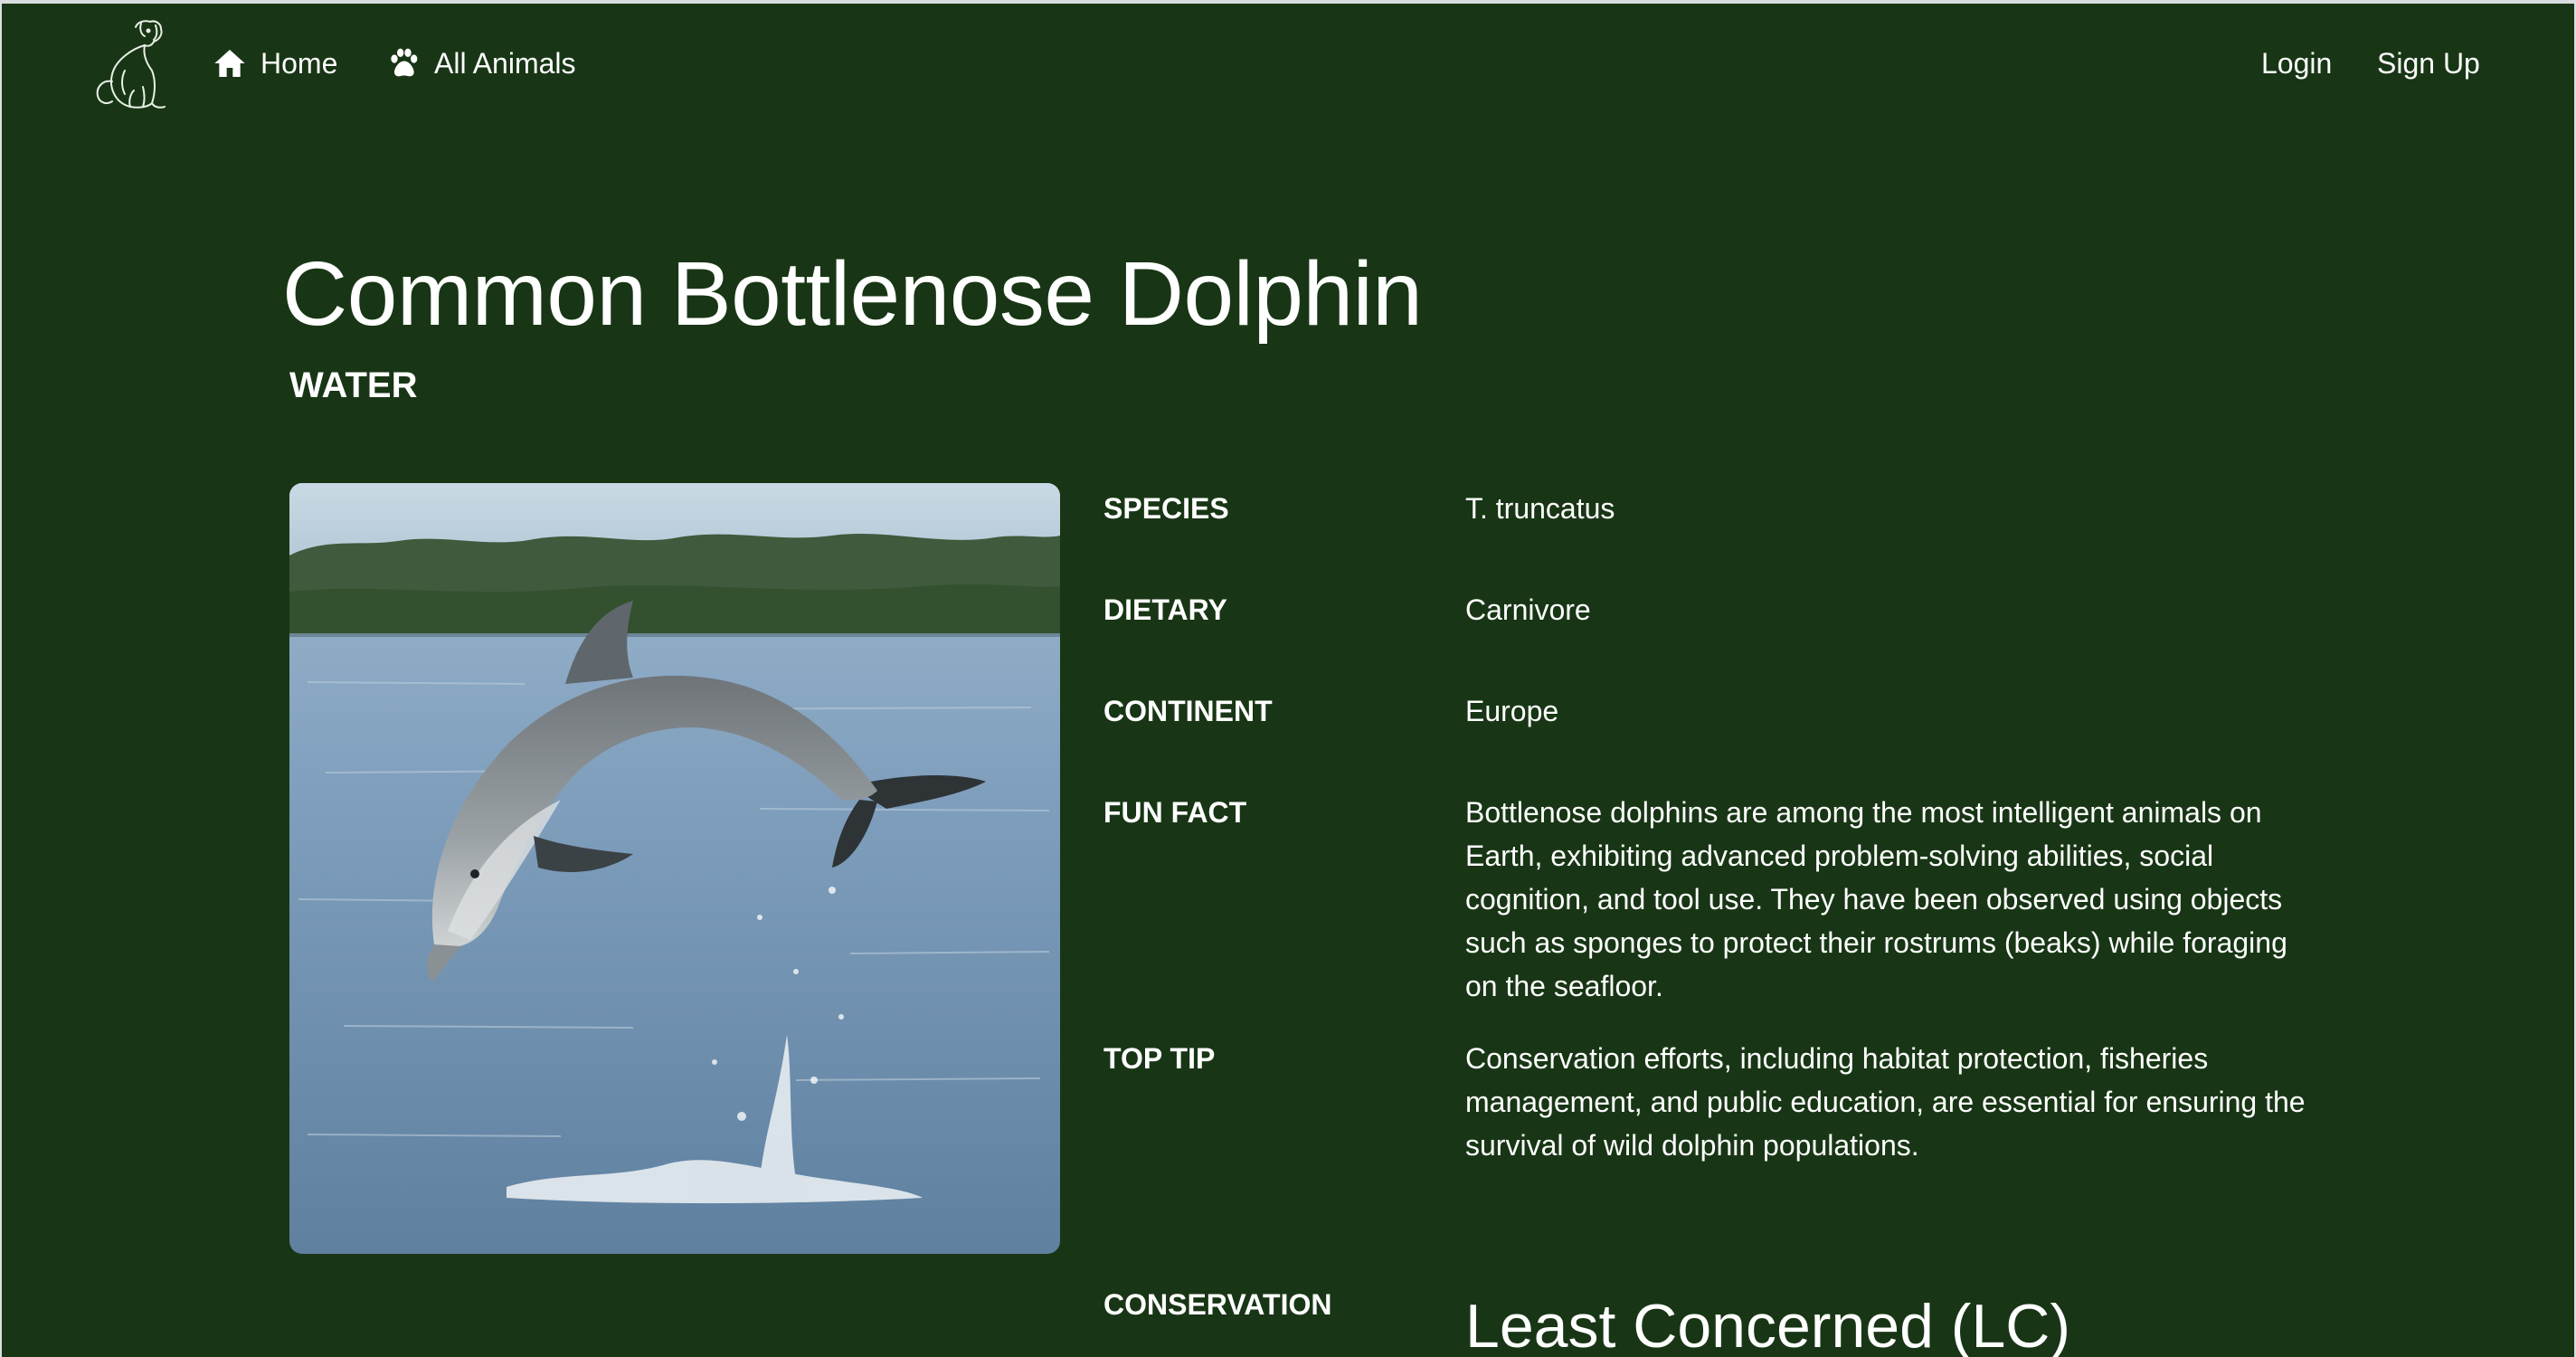 The width and height of the screenshot is (2576, 1357). Describe the element at coordinates (1768, 1324) in the screenshot. I see `conservation-status: Least Concerned (LC)` at that location.